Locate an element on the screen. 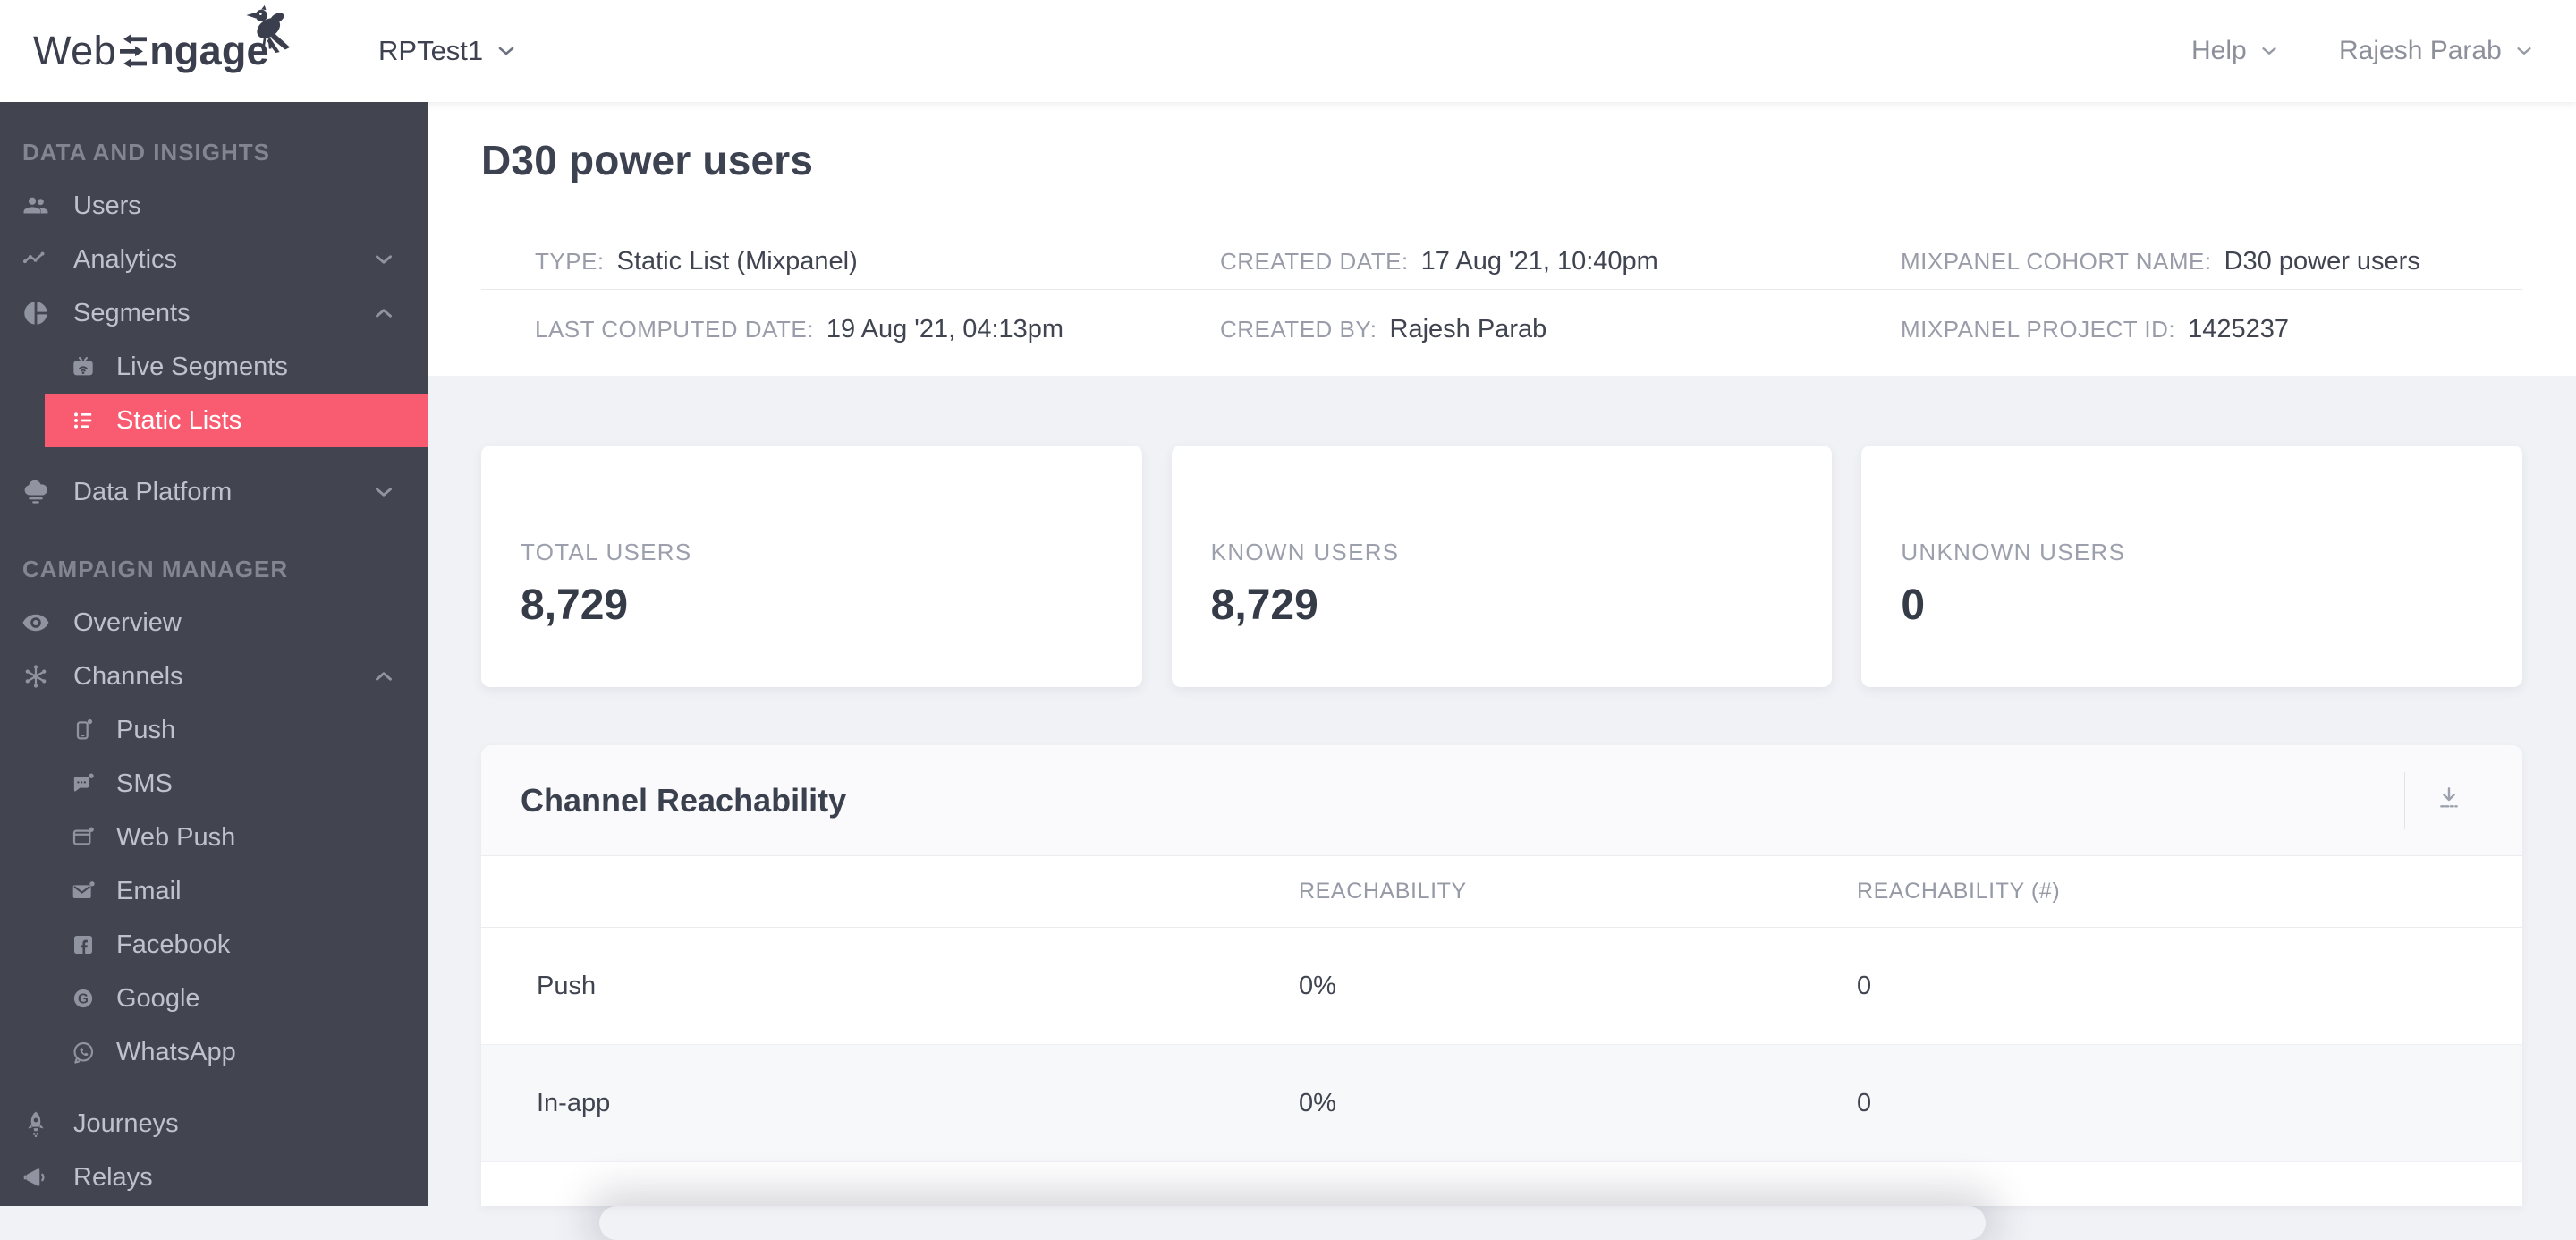 Image resolution: width=2576 pixels, height=1240 pixels. meta-label: MIXPANEL PROJECT ID: is located at coordinates (2038, 329).